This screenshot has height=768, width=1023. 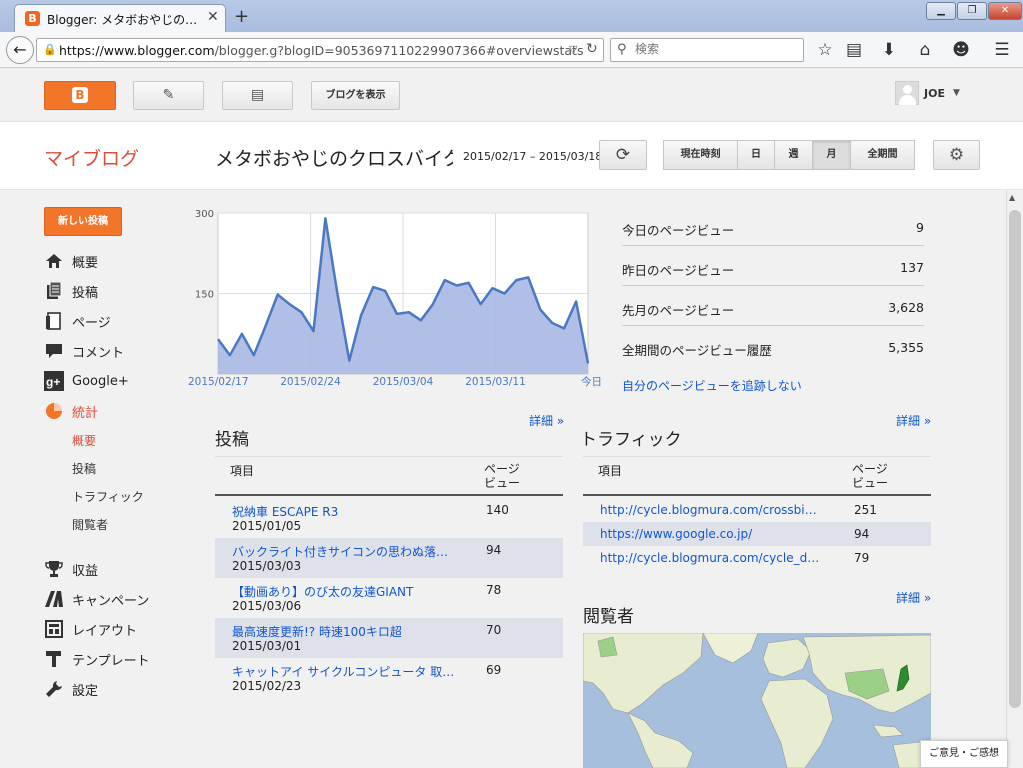 I want to click on table-row: 祝納車 ESCAPE R3 2015/01/05 140, so click(x=389, y=518).